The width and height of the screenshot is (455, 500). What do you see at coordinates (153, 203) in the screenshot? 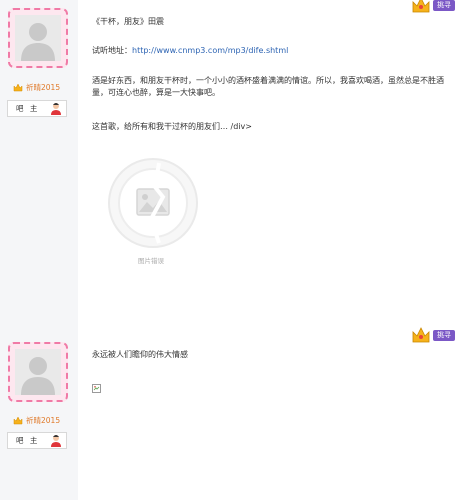
I see `image-error-icon` at bounding box center [153, 203].